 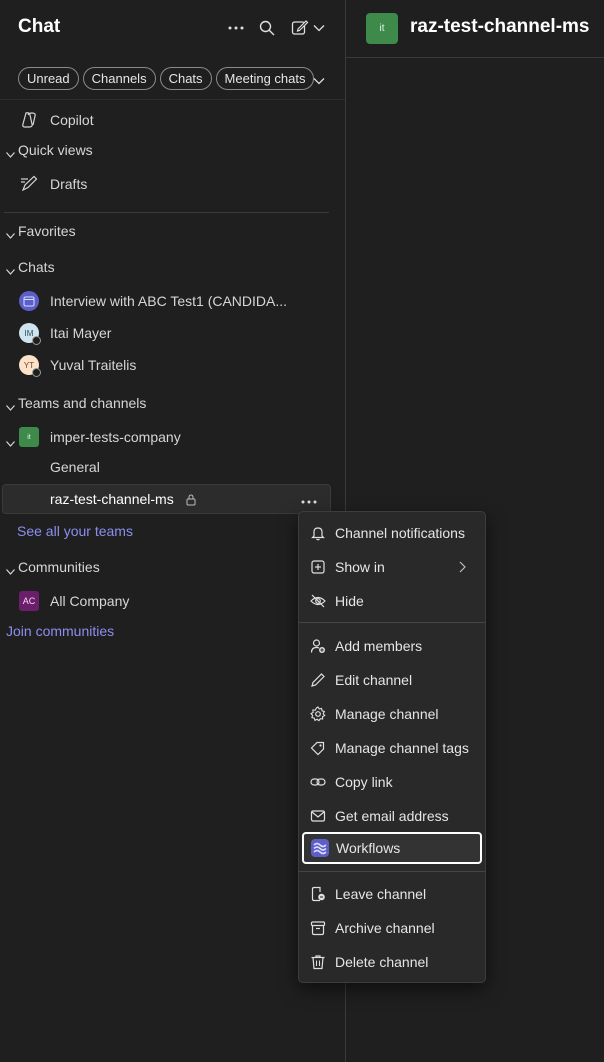 What do you see at coordinates (392, 714) in the screenshot?
I see `menu-item-manage-channel: Manage channel` at bounding box center [392, 714].